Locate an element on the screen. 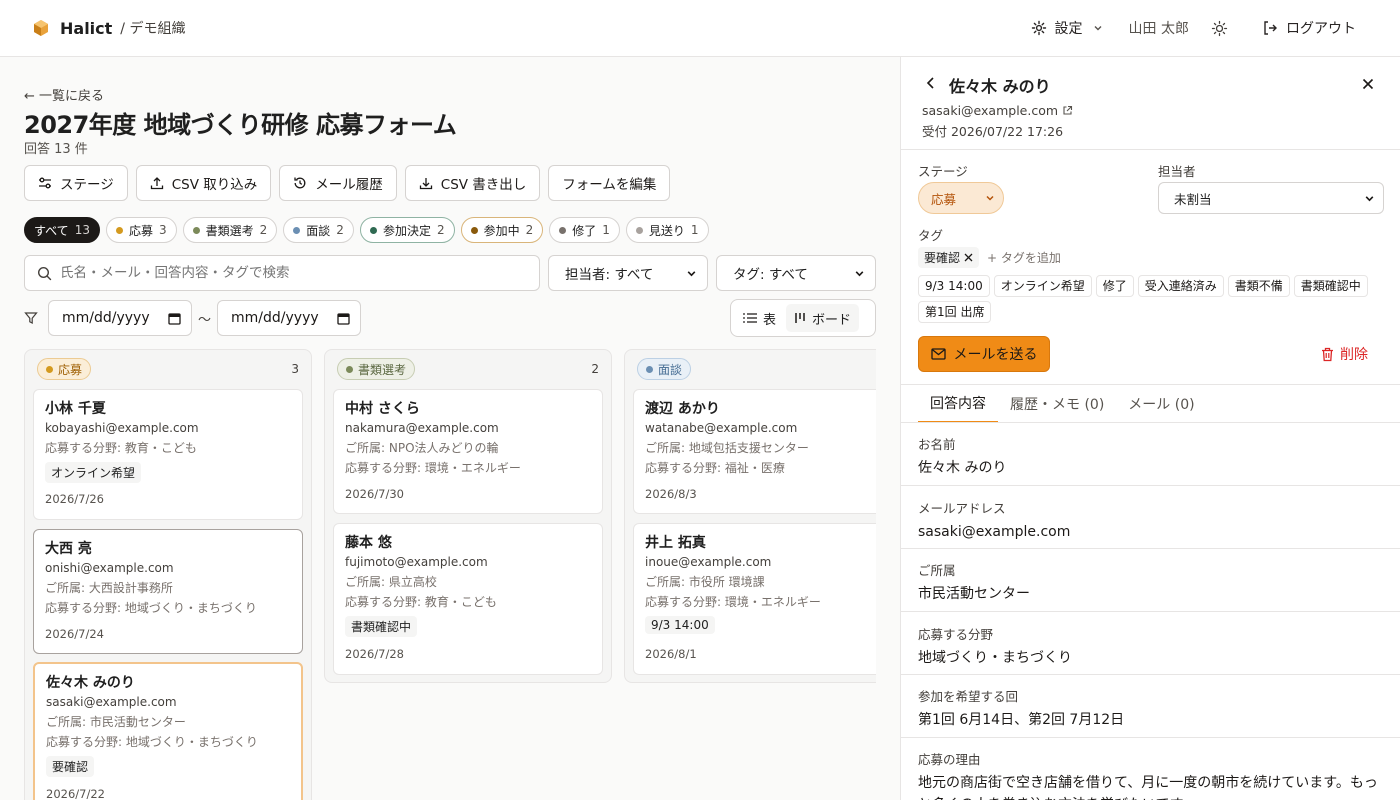  chip-label: 参加決定 is located at coordinates (406, 230).